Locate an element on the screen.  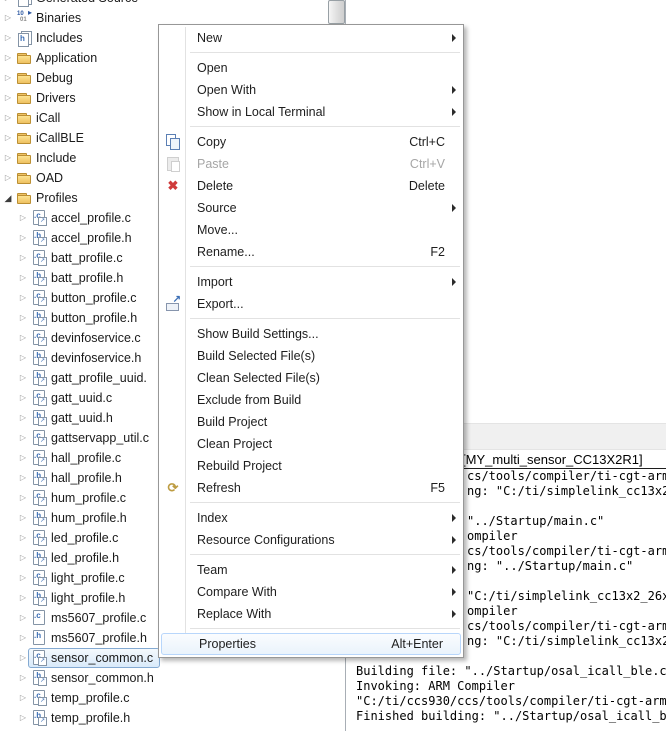
tree-item-body: .c ↗ hum_profile.c is located at coordinates (80, 498).